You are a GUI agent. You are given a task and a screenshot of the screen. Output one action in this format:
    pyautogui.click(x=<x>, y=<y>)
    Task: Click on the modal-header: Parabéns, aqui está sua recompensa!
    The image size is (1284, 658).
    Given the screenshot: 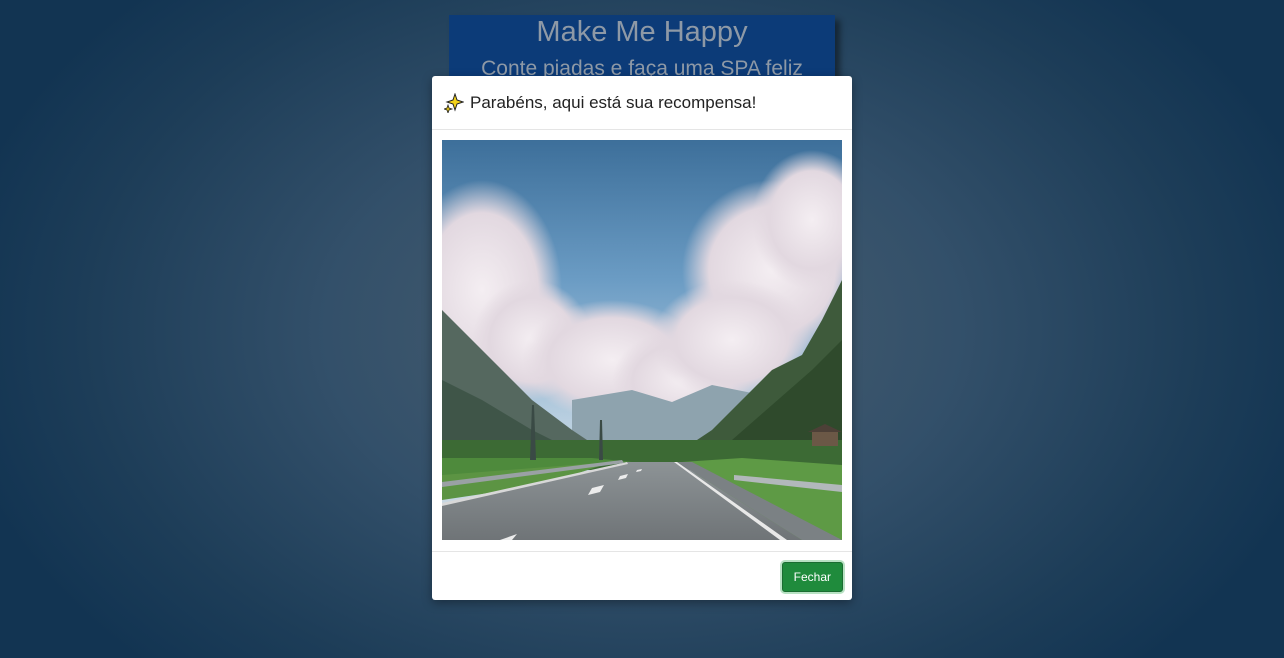 What is the action you would take?
    pyautogui.click(x=642, y=103)
    